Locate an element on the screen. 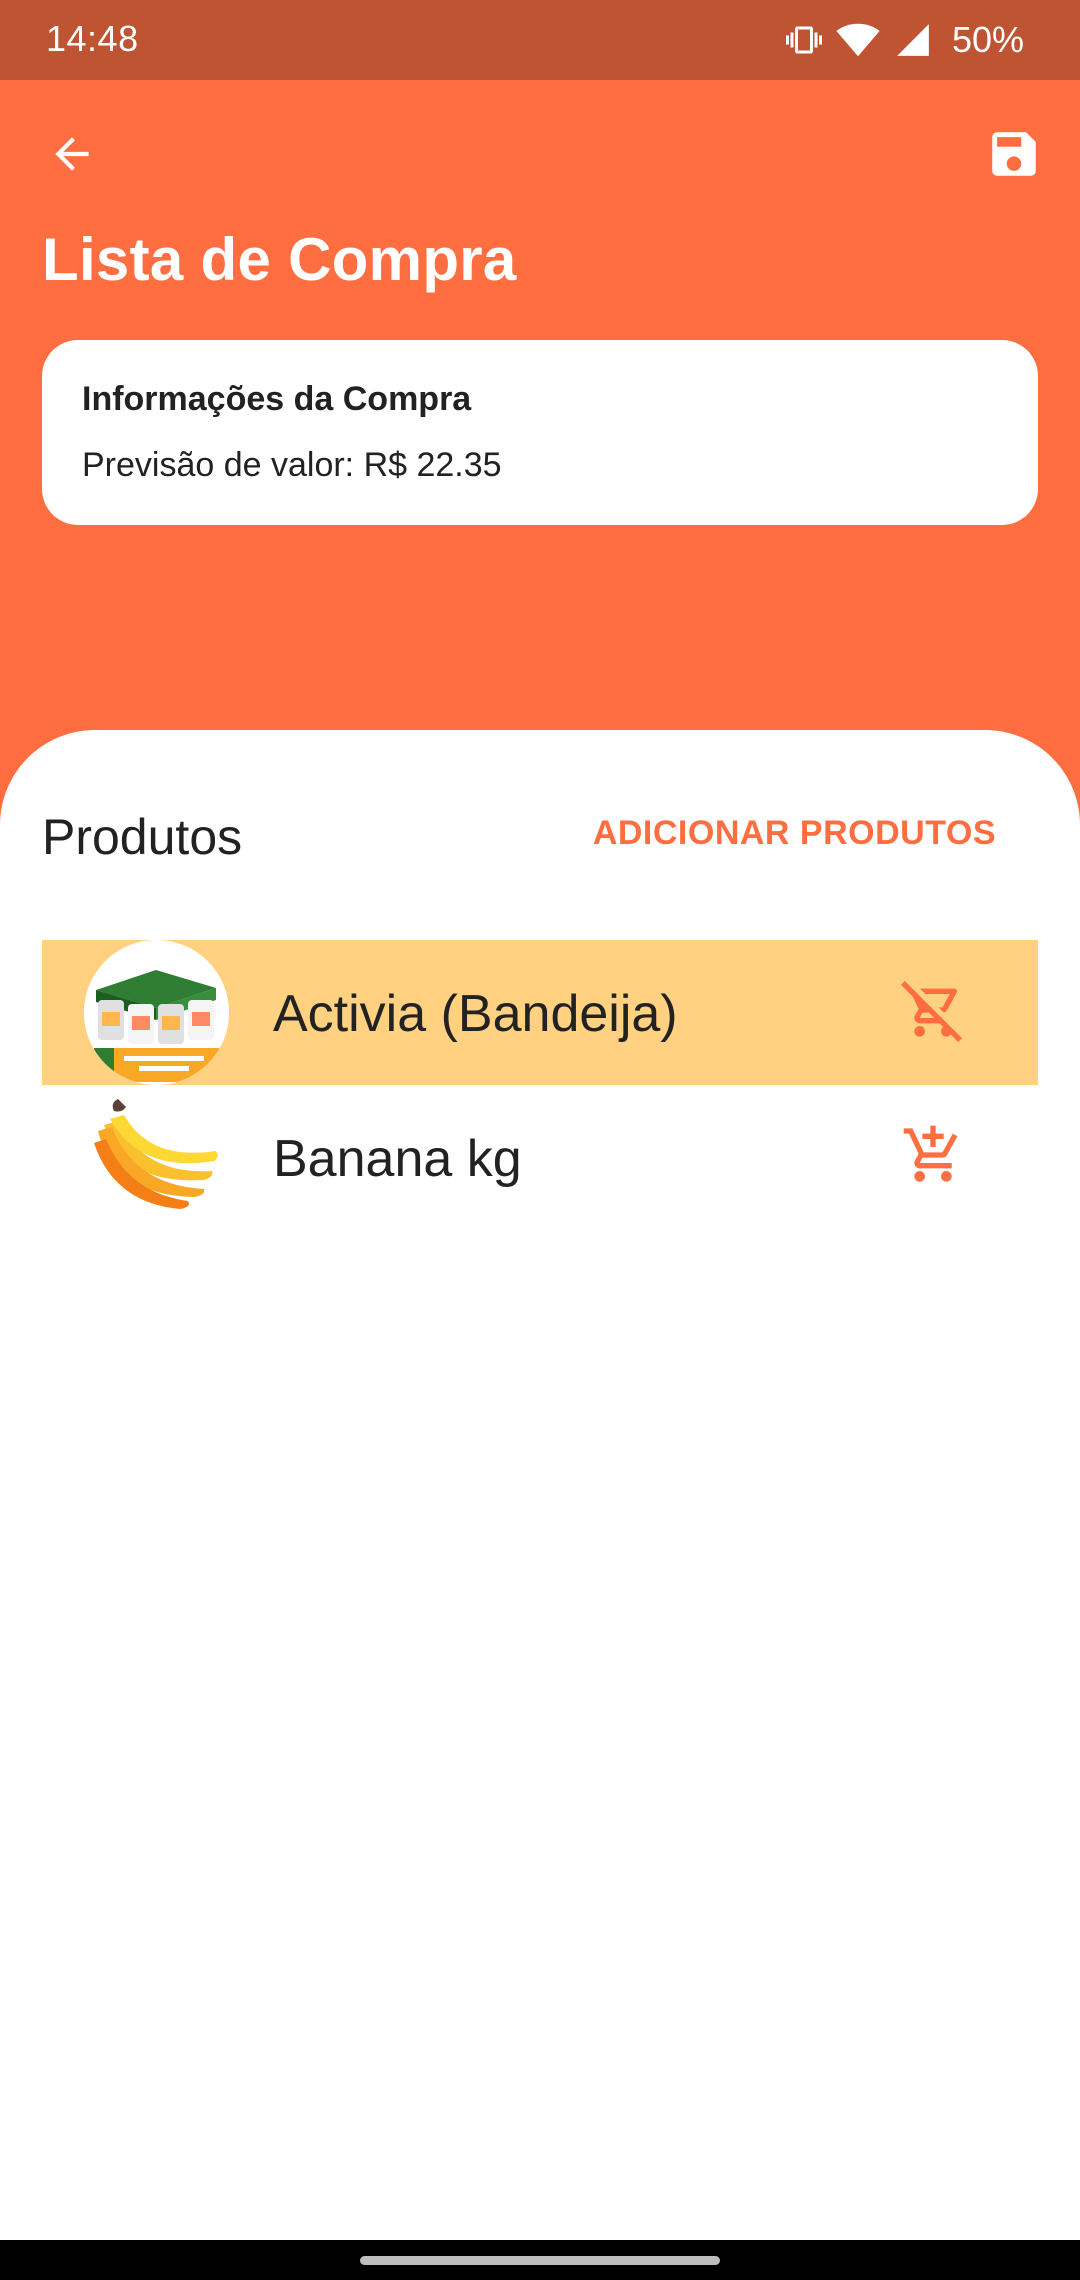 This screenshot has width=1080, height=2280. product-list-item: Activia (Bandeija) is located at coordinates (540, 1012).